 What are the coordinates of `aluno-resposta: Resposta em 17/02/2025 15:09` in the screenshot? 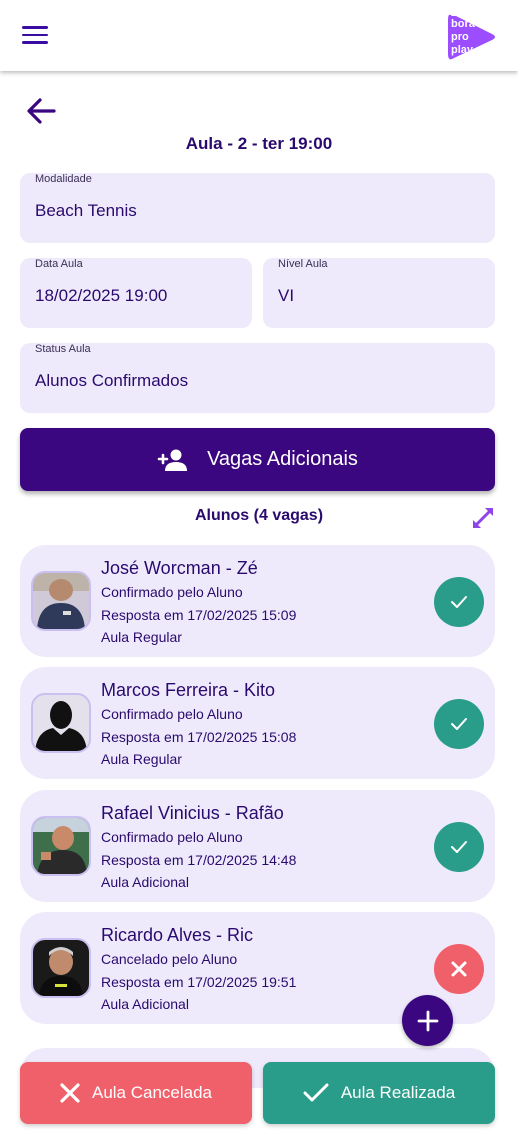 It's located at (199, 615).